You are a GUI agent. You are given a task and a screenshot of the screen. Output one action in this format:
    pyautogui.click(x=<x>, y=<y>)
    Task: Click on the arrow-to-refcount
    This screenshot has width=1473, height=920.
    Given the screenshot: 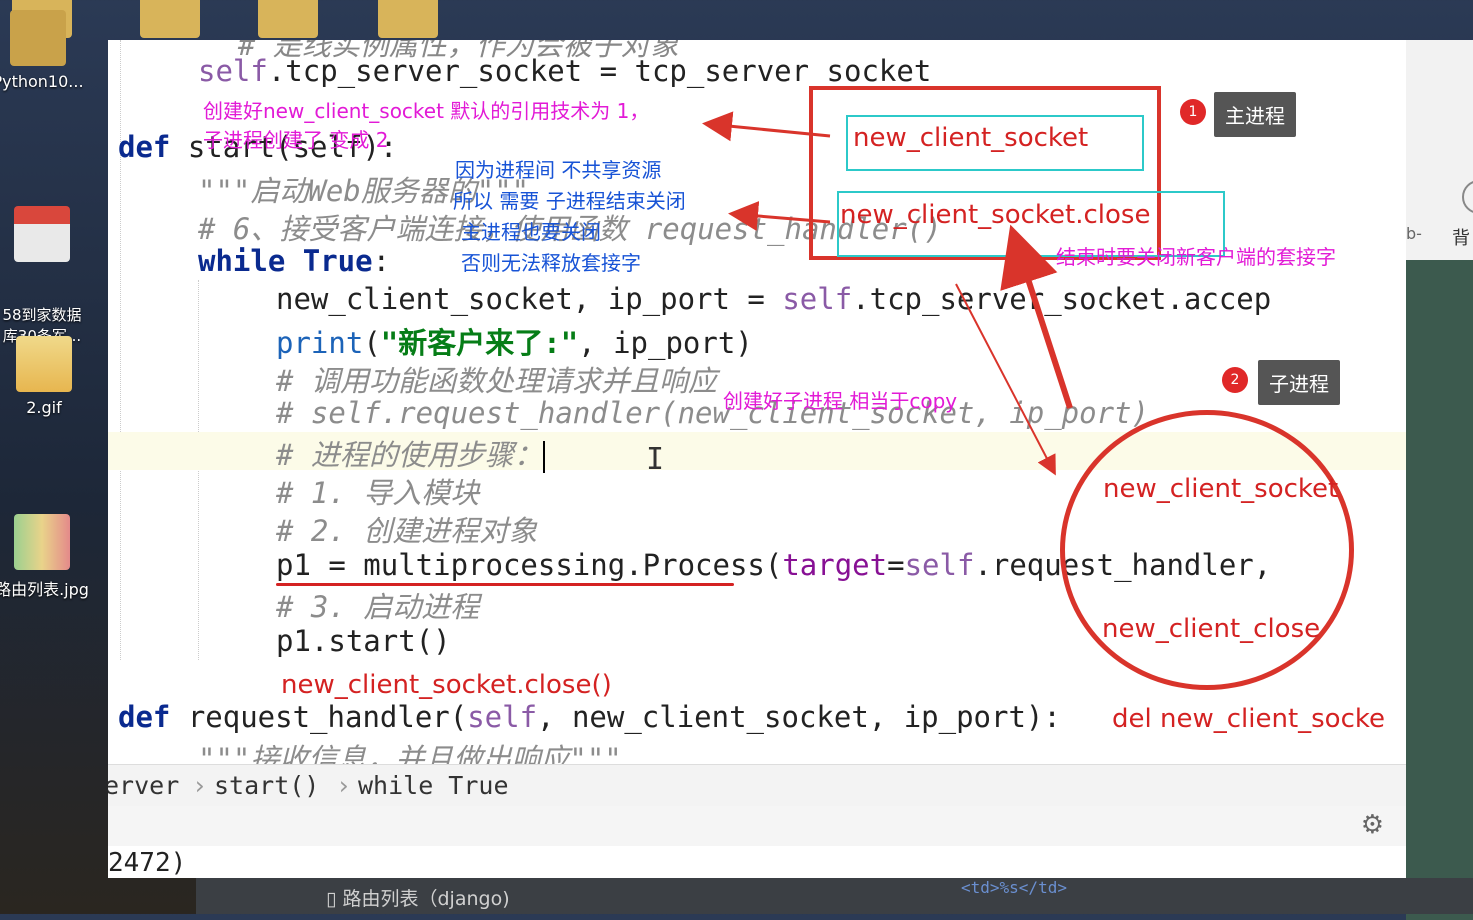 What is the action you would take?
    pyautogui.click(x=766, y=126)
    